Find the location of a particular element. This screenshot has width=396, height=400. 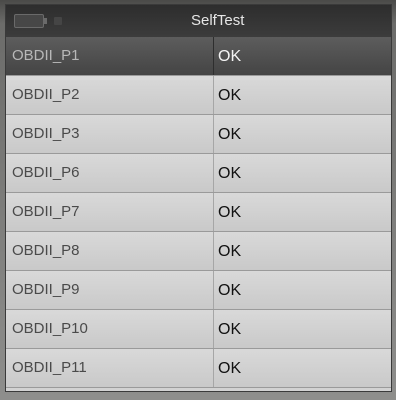

test-row: OBDII_P7 OK is located at coordinates (198, 212).